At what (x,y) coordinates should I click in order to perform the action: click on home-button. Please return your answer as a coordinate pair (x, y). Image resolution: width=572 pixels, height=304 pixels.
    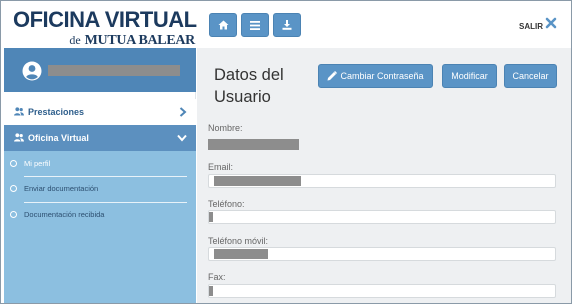
    Looking at the image, I should click on (223, 25).